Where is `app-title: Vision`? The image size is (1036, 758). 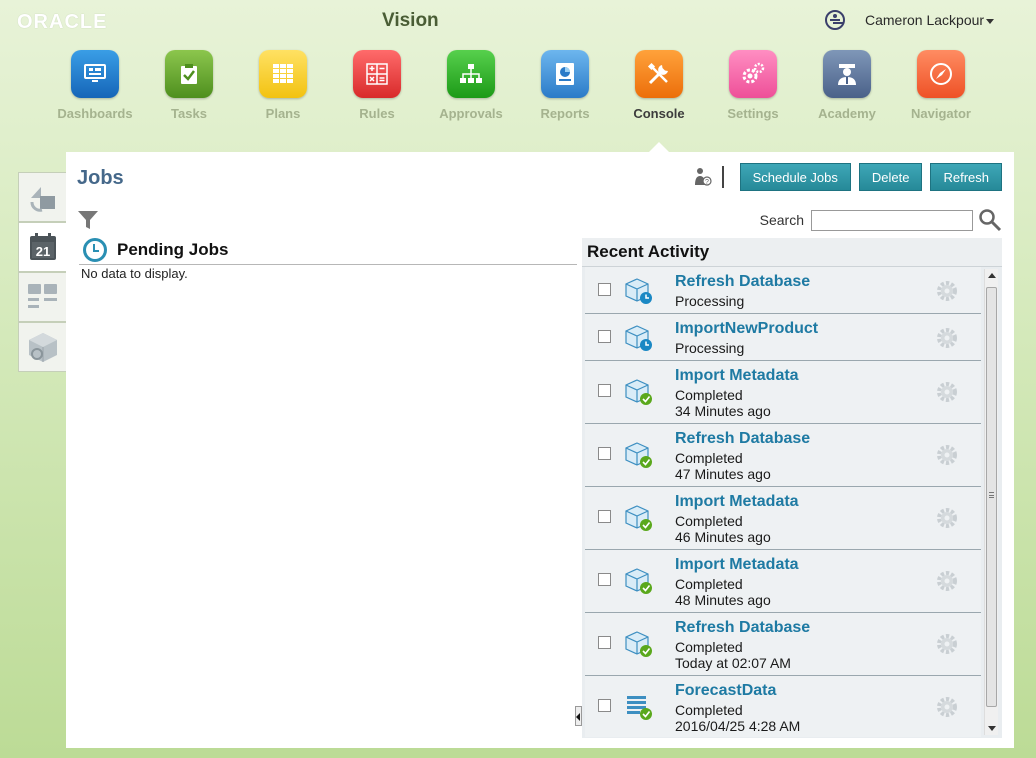
app-title: Vision is located at coordinates (410, 20).